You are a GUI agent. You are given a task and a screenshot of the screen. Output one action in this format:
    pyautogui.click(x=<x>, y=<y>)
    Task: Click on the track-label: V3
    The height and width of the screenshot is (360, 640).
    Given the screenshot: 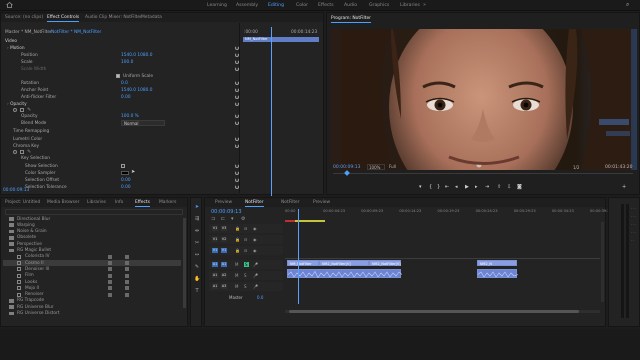 What is the action you would take?
    pyautogui.click(x=224, y=228)
    